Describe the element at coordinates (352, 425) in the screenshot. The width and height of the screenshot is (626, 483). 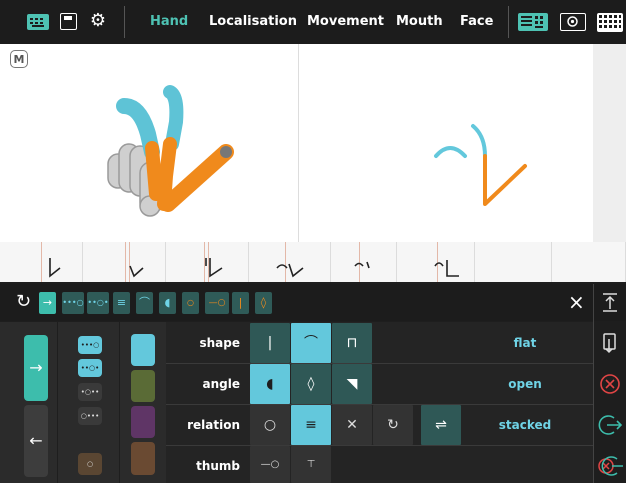
I see `relation-option-crossed: ✕` at that location.